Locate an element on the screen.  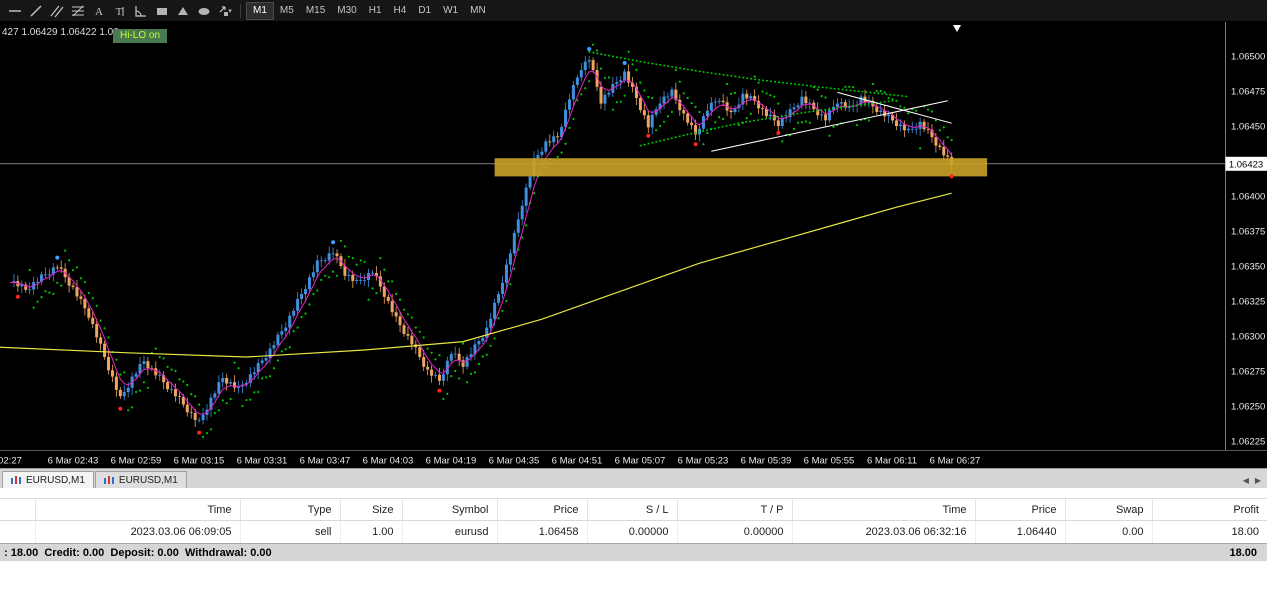
horizontal-line-icon is located at coordinates (14, 11).